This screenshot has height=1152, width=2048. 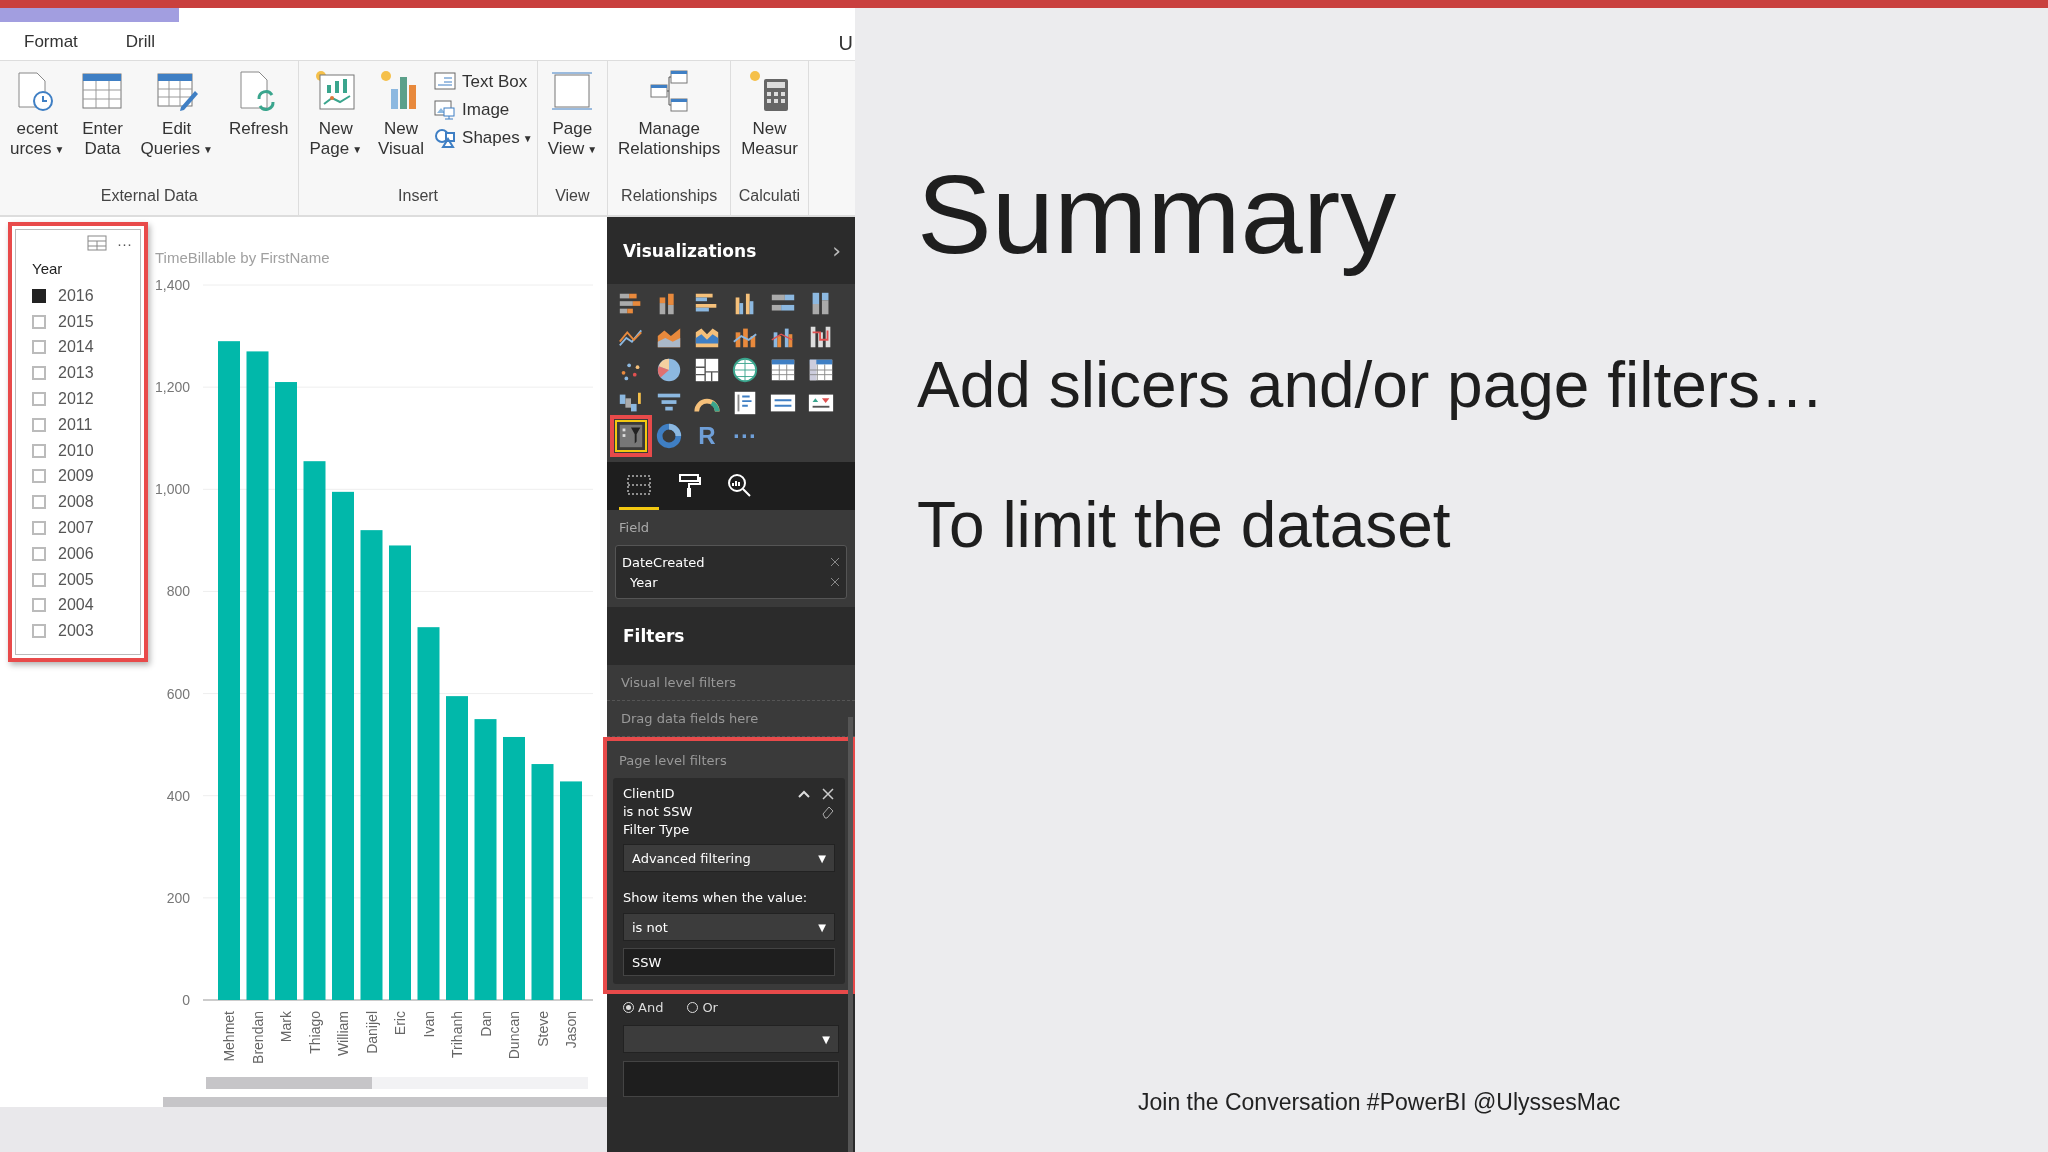 I want to click on slicer-item: 2014, so click(x=82, y=347).